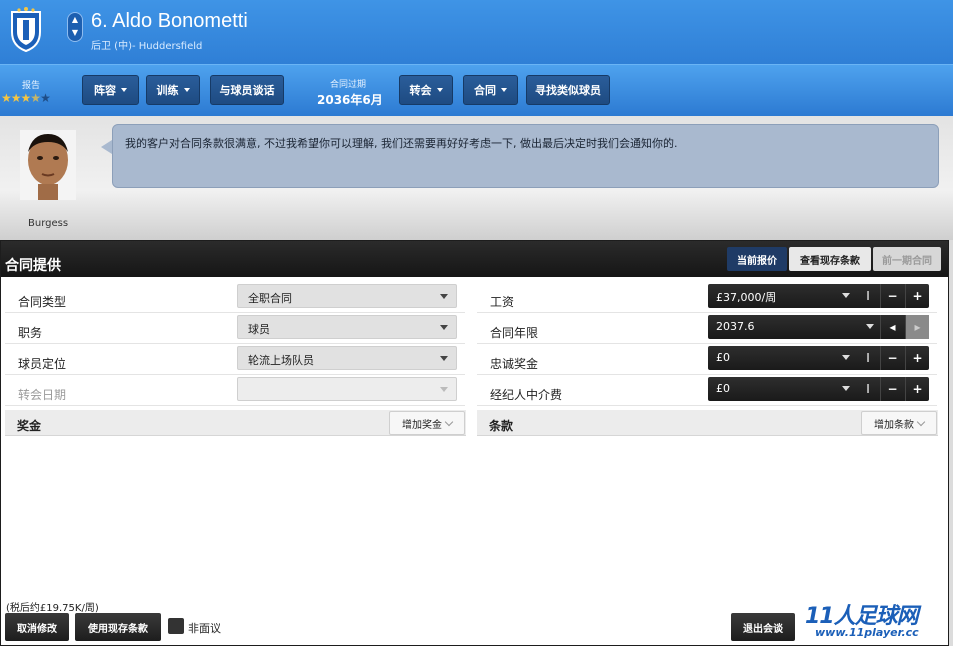 This screenshot has width=953, height=646. I want to click on wage-label: 工资, so click(502, 302).